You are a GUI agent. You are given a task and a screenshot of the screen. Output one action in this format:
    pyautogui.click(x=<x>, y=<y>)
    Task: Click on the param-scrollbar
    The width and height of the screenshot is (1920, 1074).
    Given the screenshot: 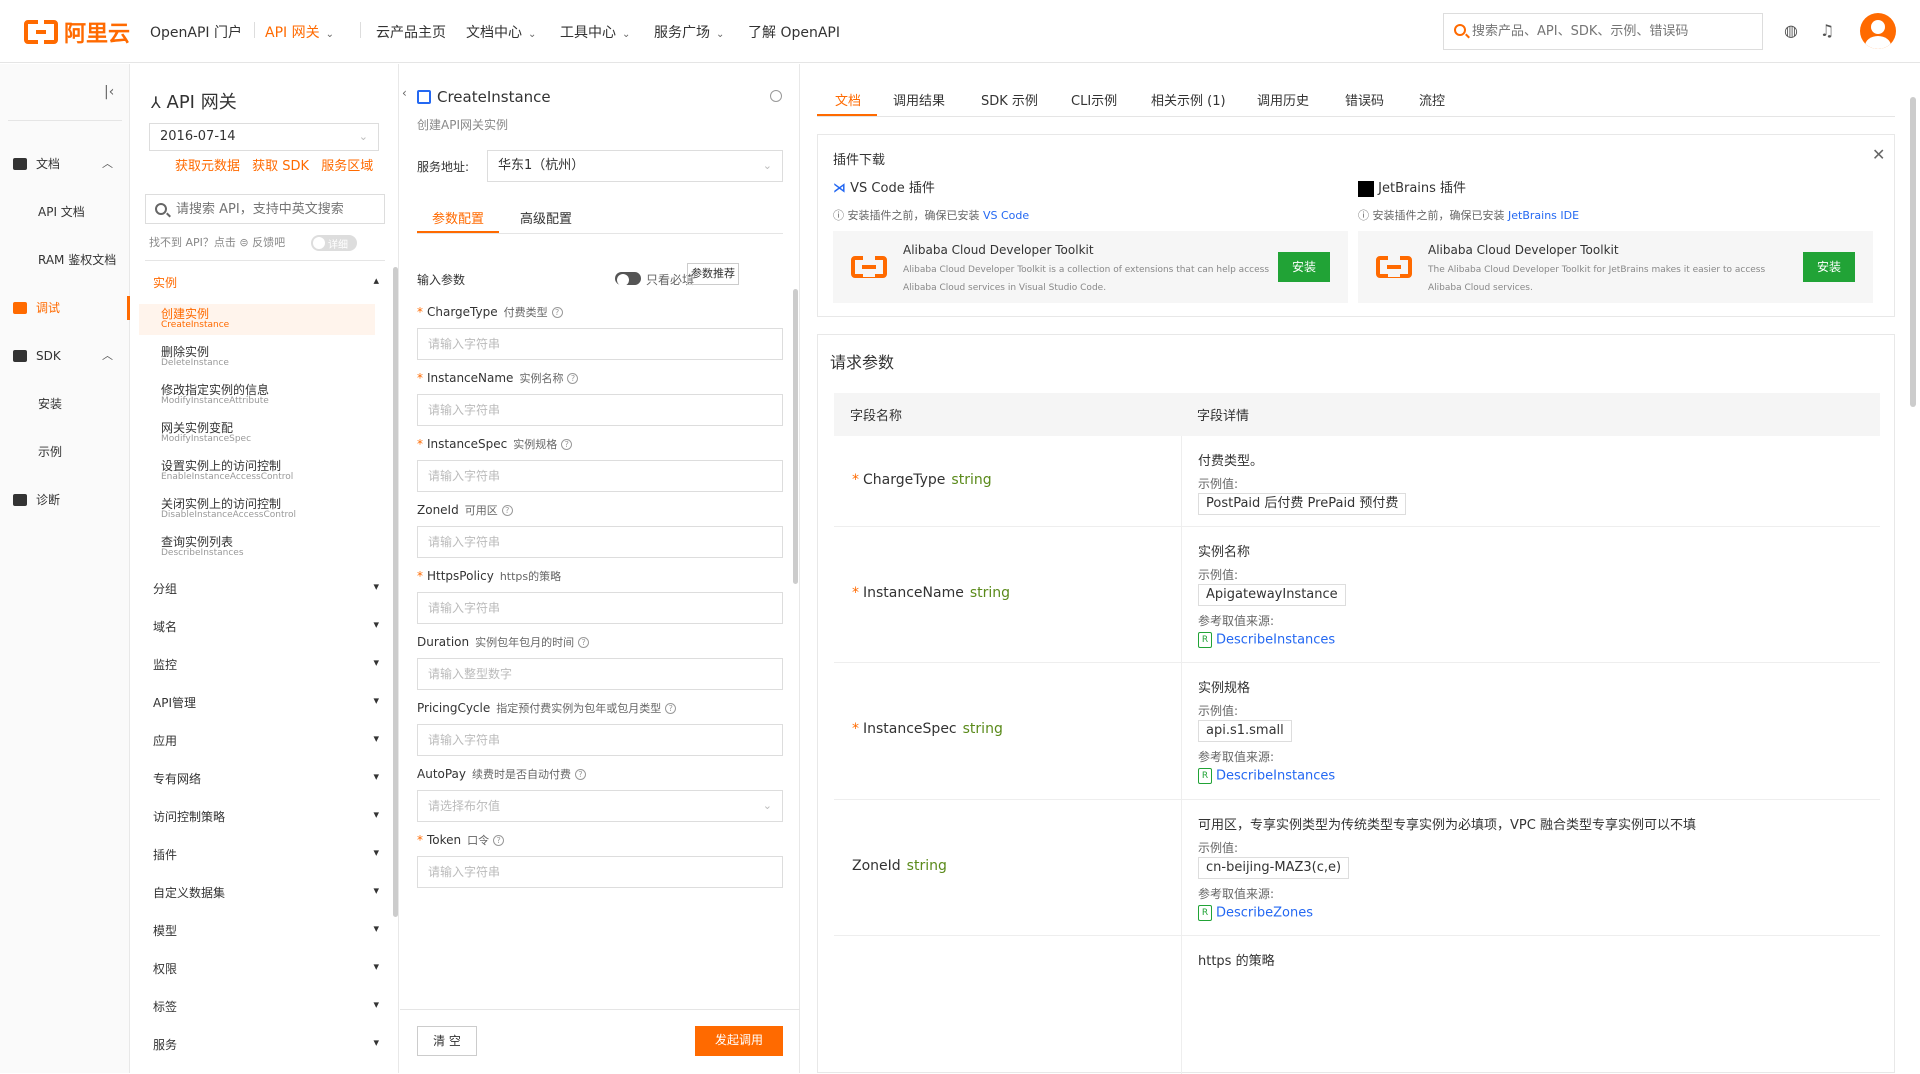 What is the action you would take?
    pyautogui.click(x=795, y=436)
    